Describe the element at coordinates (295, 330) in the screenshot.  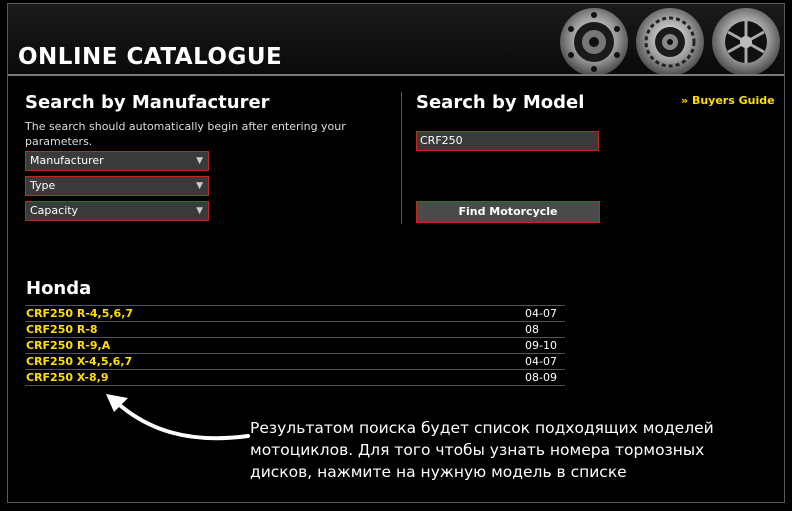
I see `table-row: CRF250 R-8 08` at that location.